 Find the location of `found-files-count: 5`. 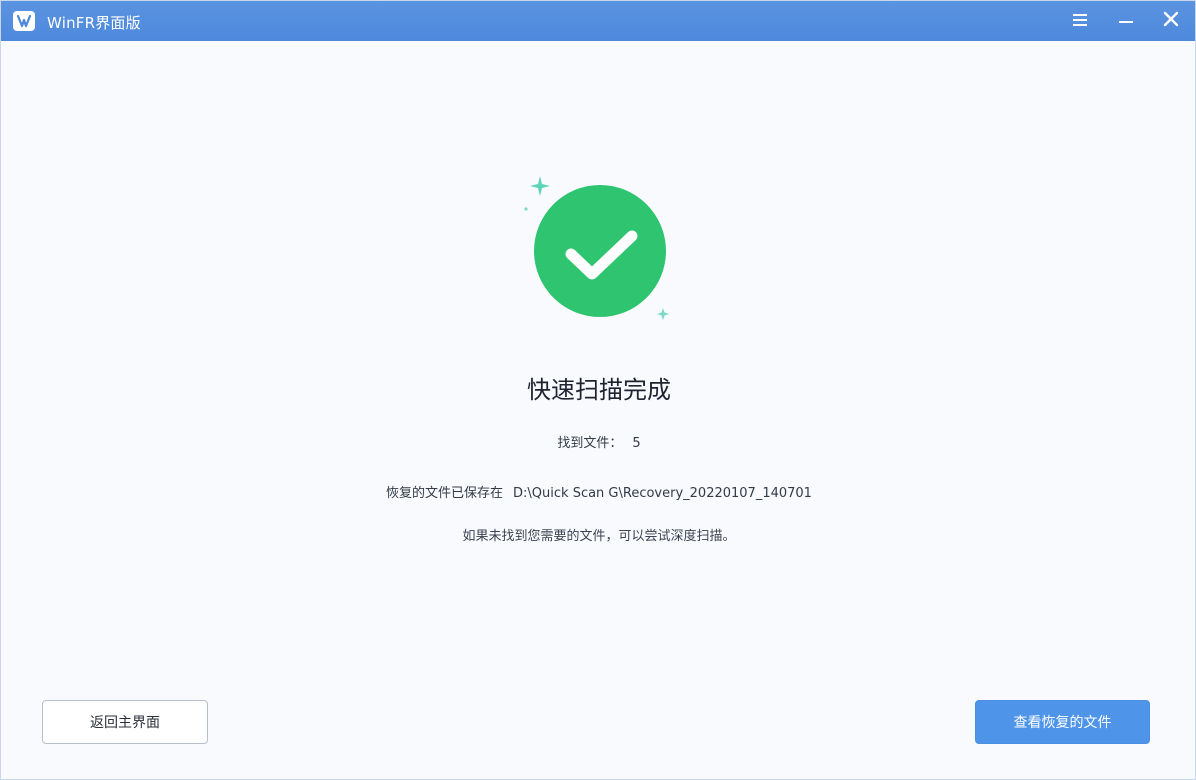

found-files-count: 5 is located at coordinates (636, 443).